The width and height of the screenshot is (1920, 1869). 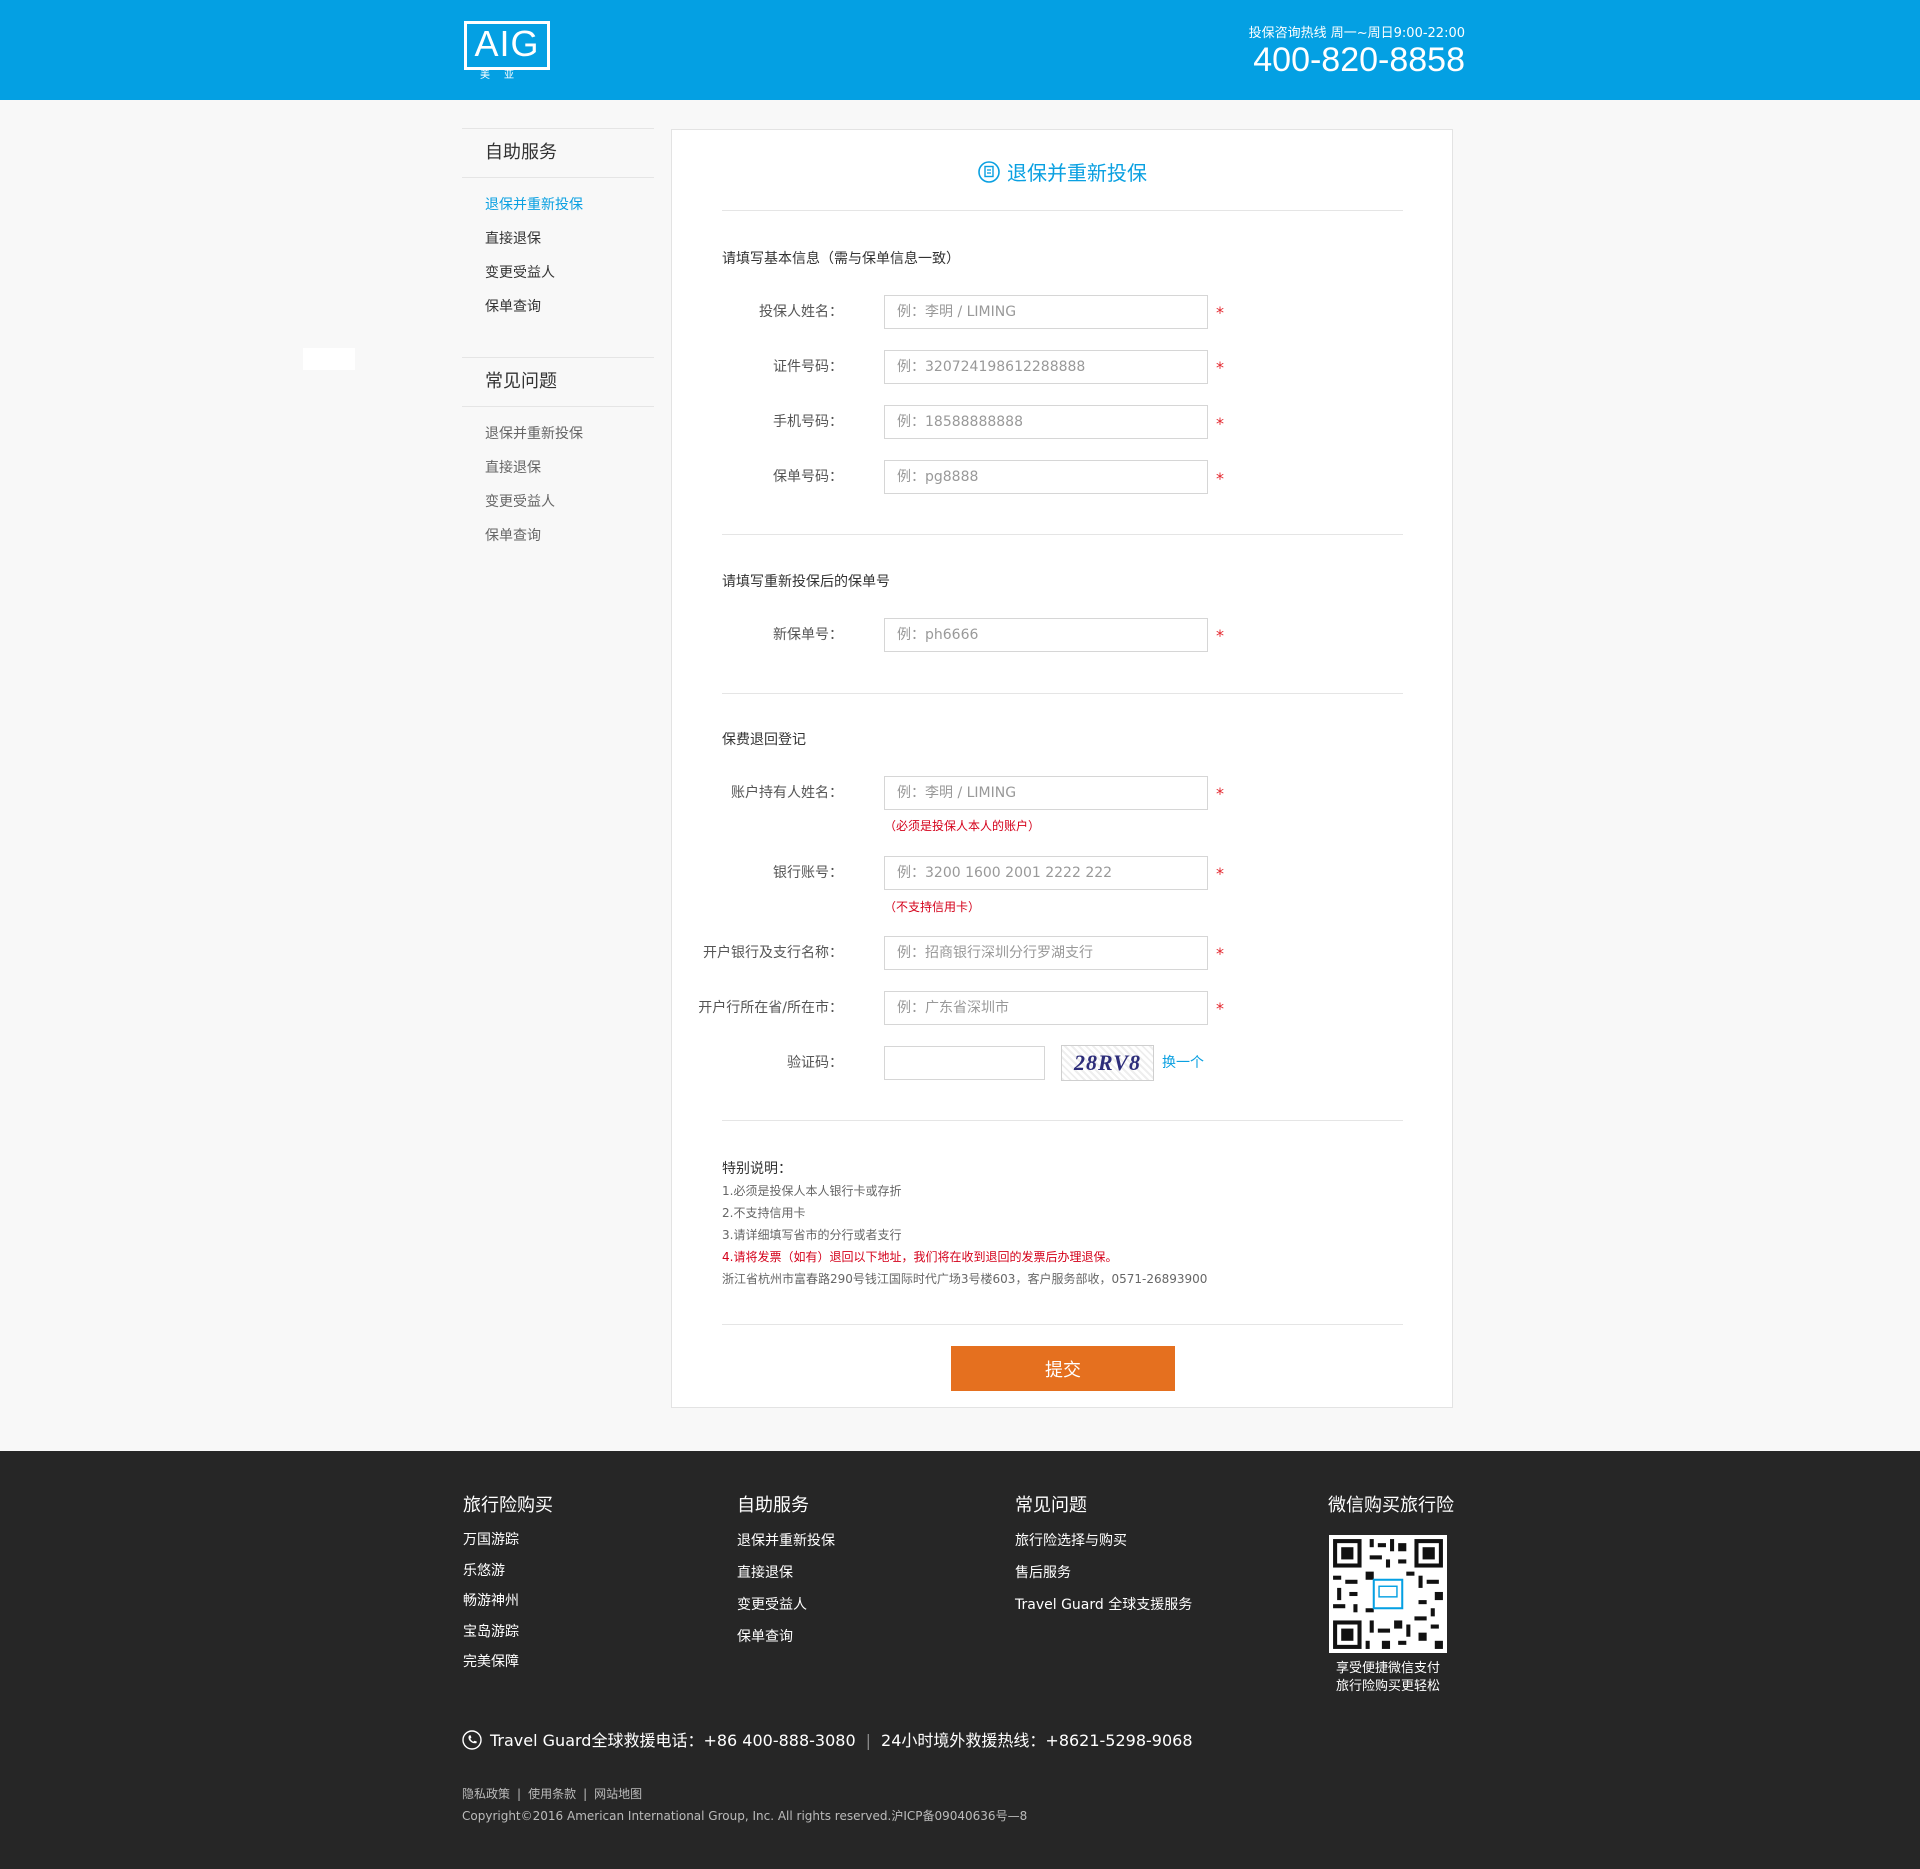 What do you see at coordinates (1103, 1541) in the screenshot?
I see `footer-link: 旅行险选择与购买` at bounding box center [1103, 1541].